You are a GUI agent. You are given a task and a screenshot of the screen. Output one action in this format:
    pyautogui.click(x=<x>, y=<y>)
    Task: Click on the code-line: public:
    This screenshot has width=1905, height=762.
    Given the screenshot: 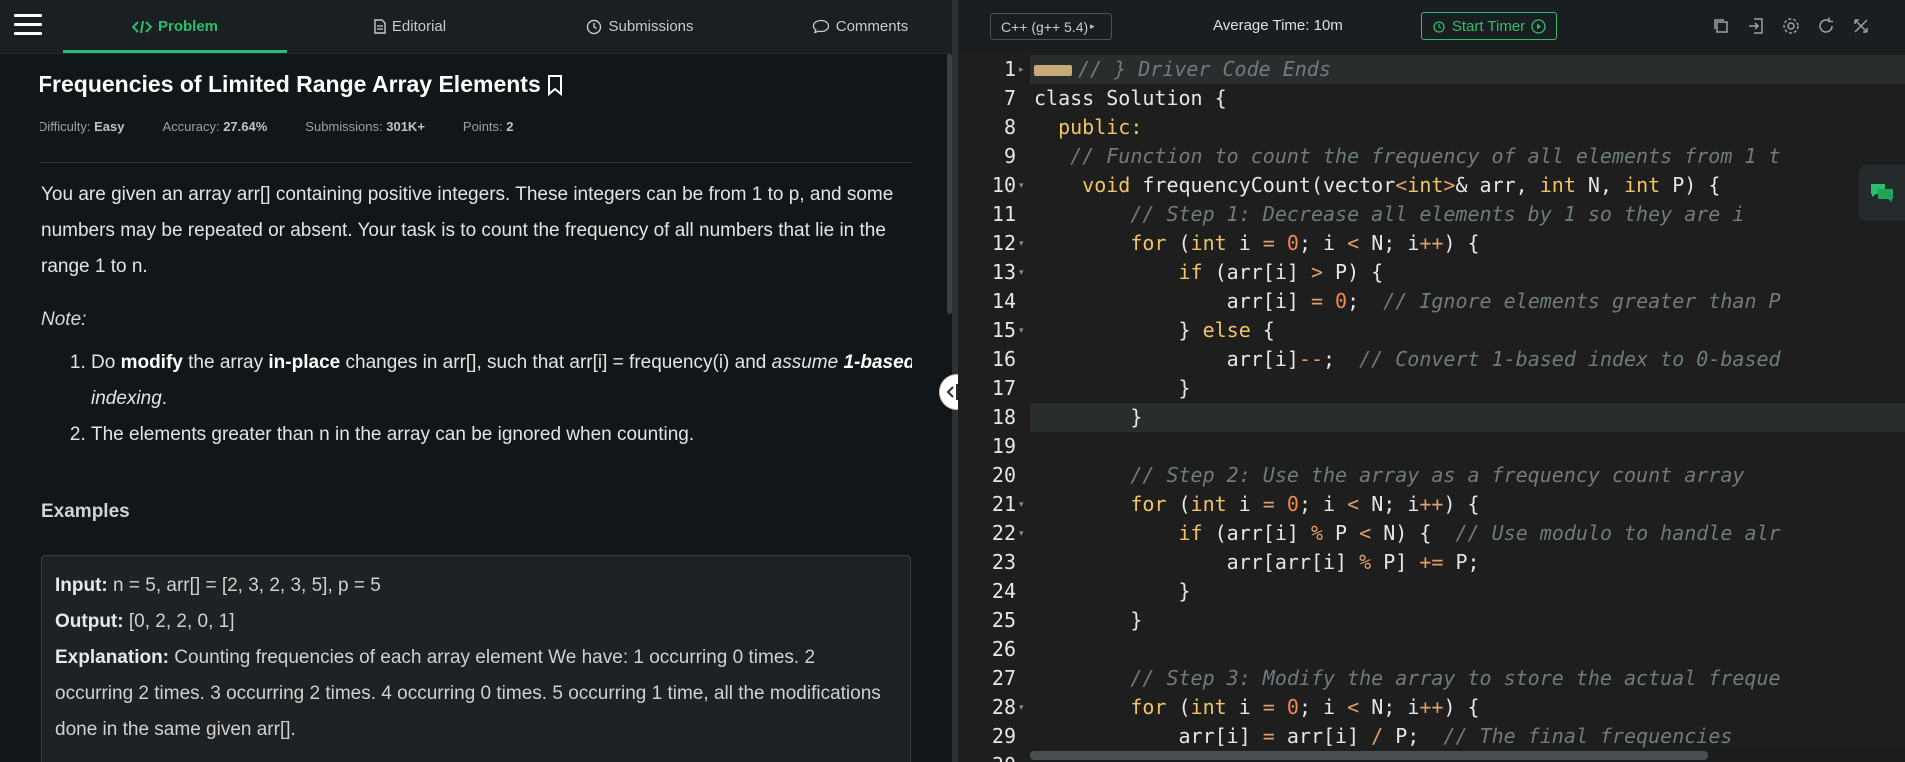 What is the action you would take?
    pyautogui.click(x=1088, y=127)
    